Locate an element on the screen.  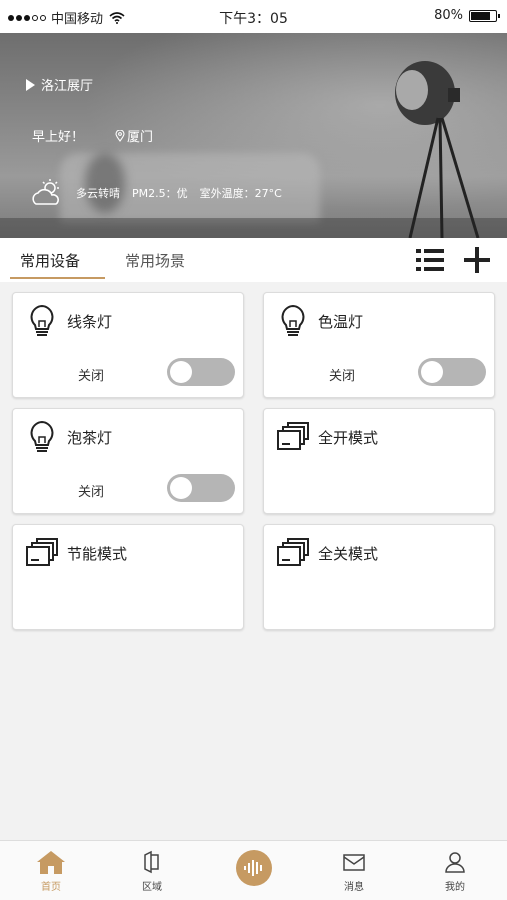
device-name: 泡茶灯 is located at coordinates (90, 438).